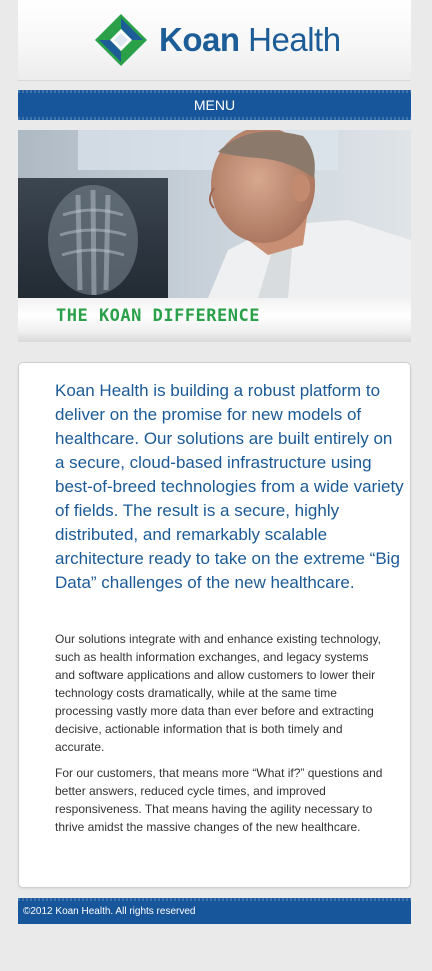 This screenshot has width=432, height=971. Describe the element at coordinates (109, 911) in the screenshot. I see `copyright-text: ©2012 Koan Health. All rights reserved` at that location.